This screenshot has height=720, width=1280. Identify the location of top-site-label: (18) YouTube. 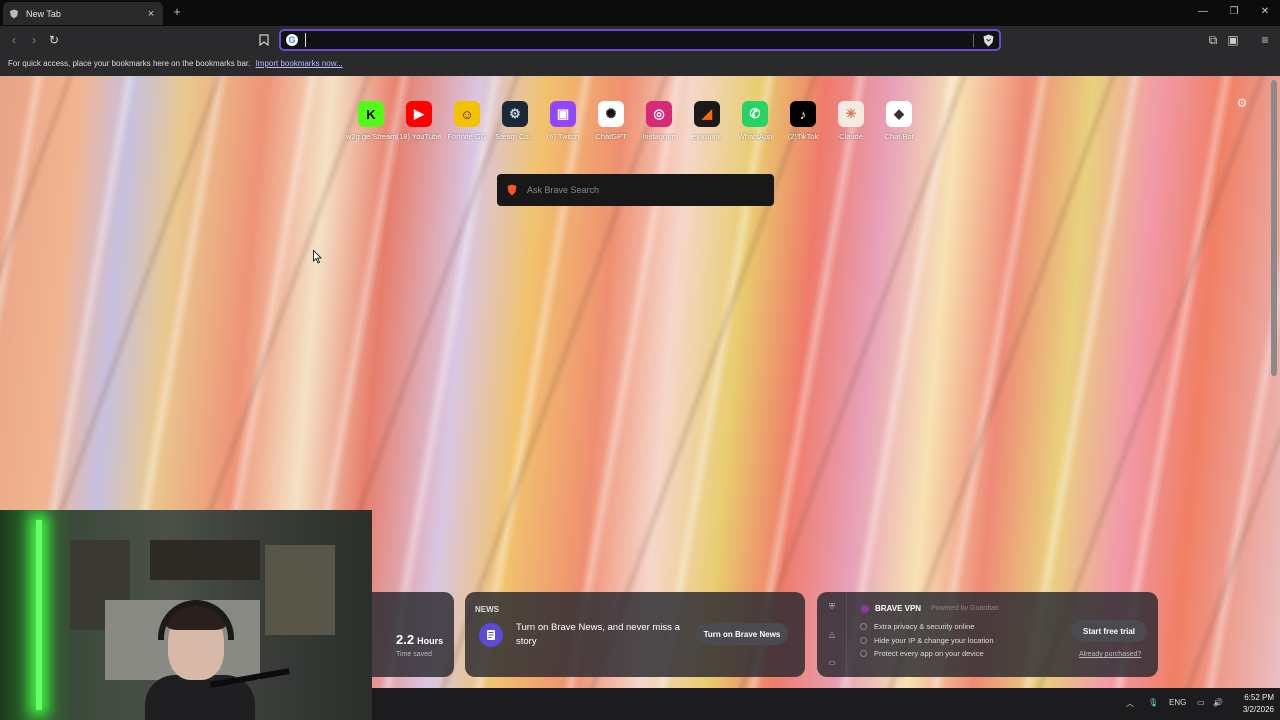
(419, 136).